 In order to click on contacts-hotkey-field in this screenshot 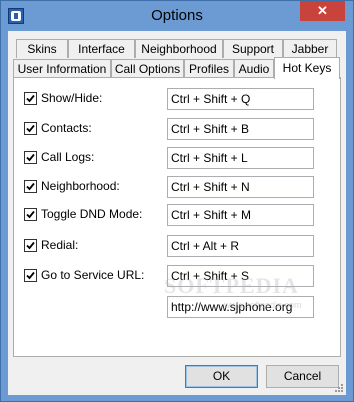, I will do `click(240, 129)`.